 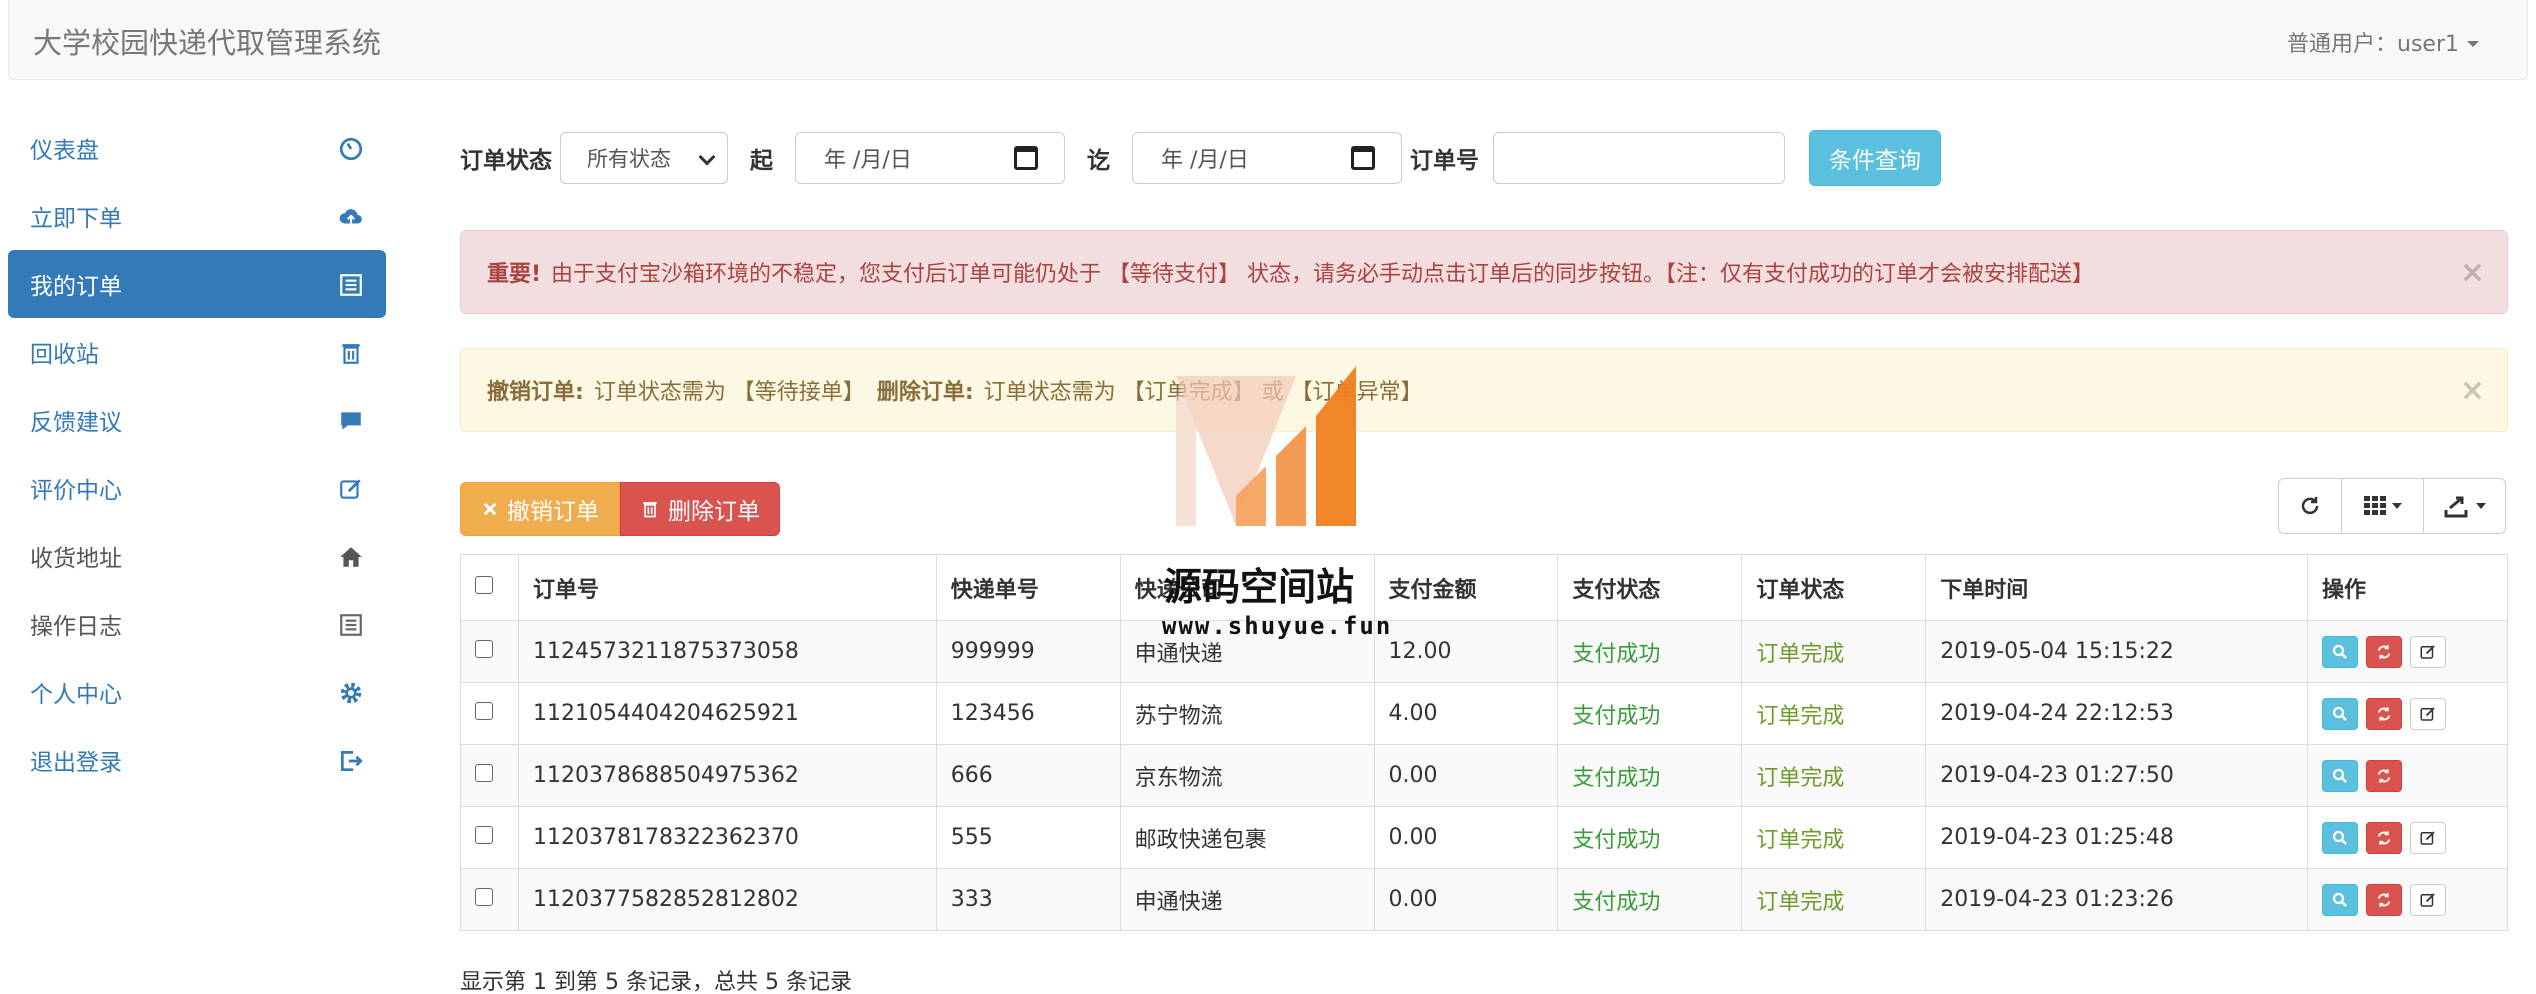 What do you see at coordinates (727, 587) in the screenshot?
I see `column-header: 订单号` at bounding box center [727, 587].